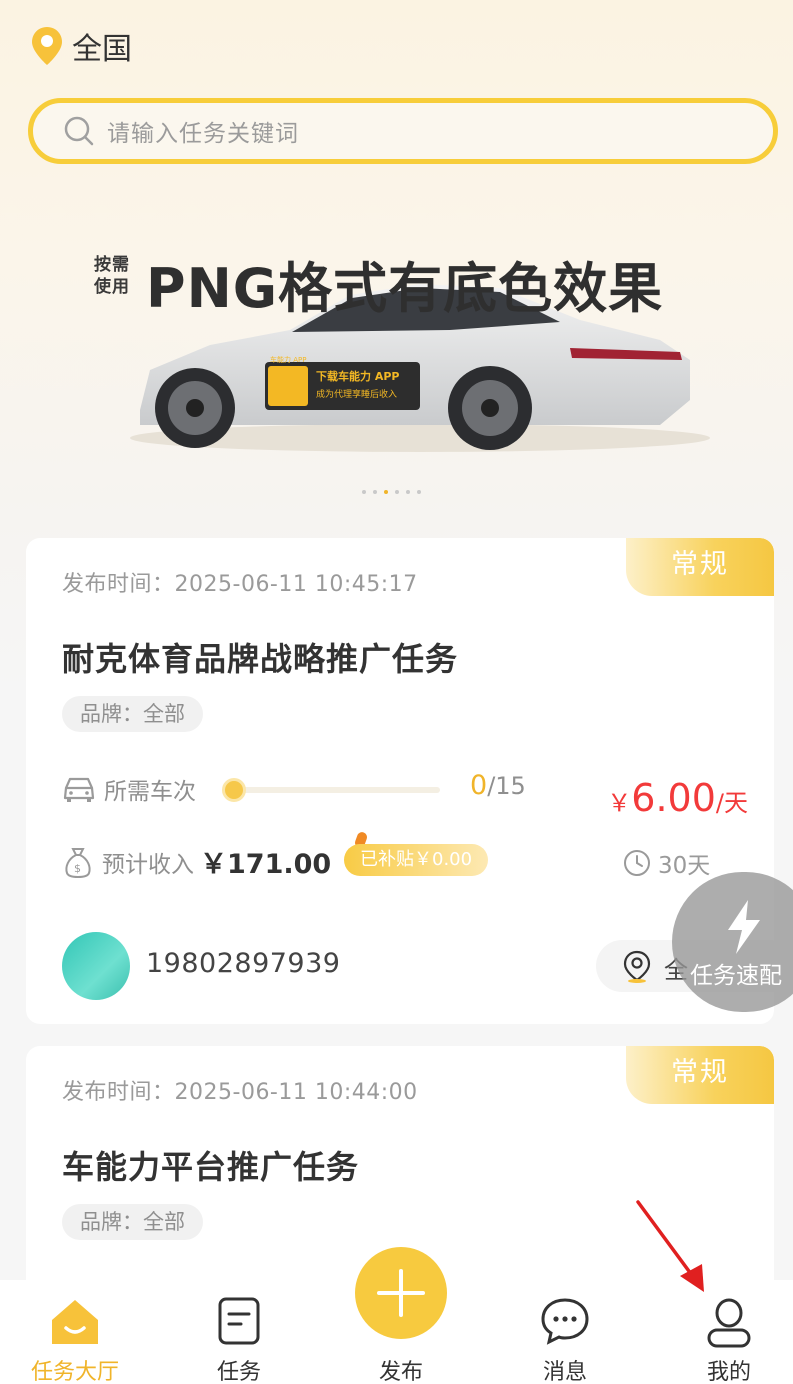 The image size is (793, 1384). What do you see at coordinates (260, 659) in the screenshot?
I see `task-title: 耐克体育品牌战略推广任务` at bounding box center [260, 659].